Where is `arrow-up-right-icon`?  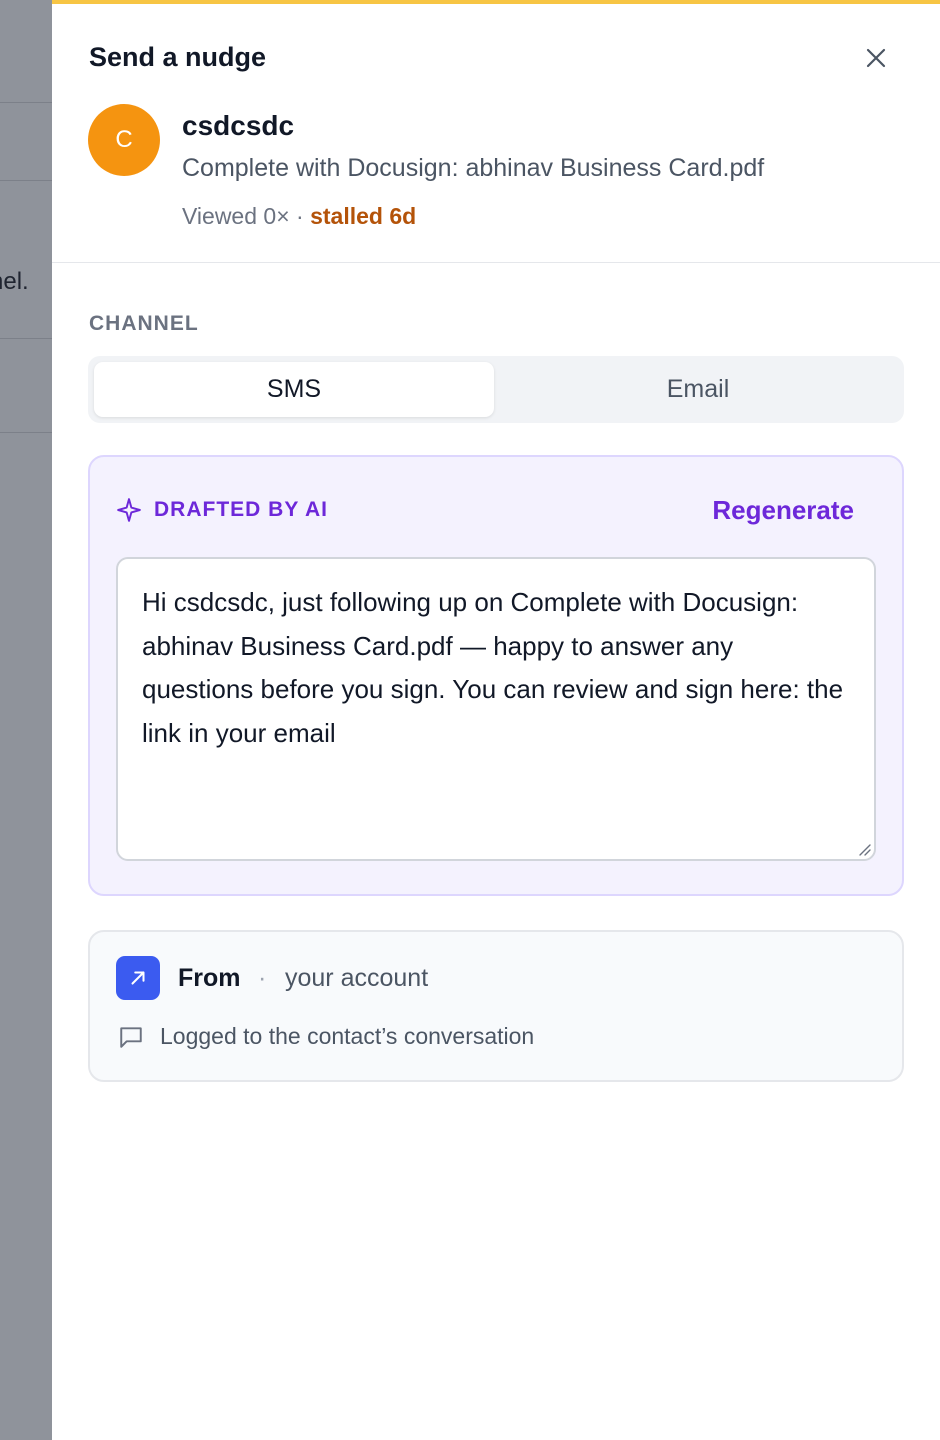 arrow-up-right-icon is located at coordinates (138, 978).